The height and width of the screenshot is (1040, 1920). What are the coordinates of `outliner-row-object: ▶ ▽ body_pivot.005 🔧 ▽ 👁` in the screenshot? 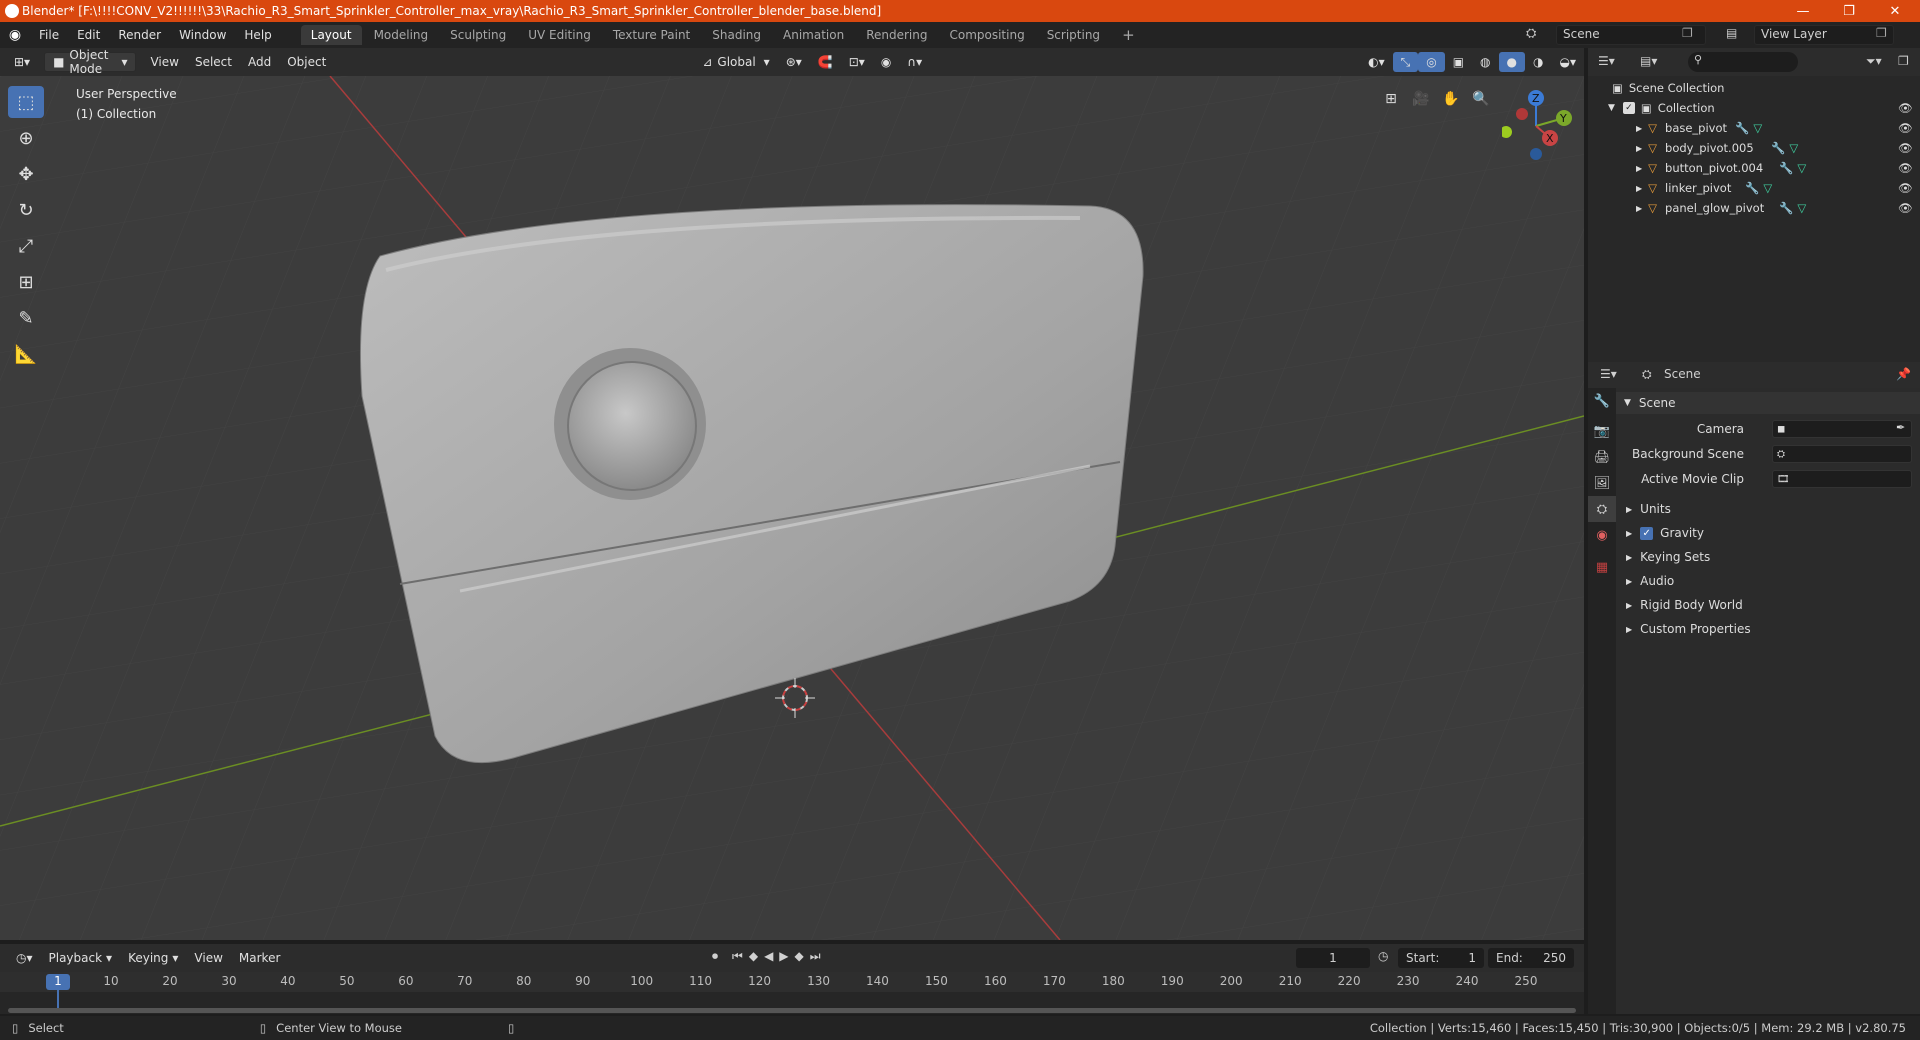 It's located at (1754, 148).